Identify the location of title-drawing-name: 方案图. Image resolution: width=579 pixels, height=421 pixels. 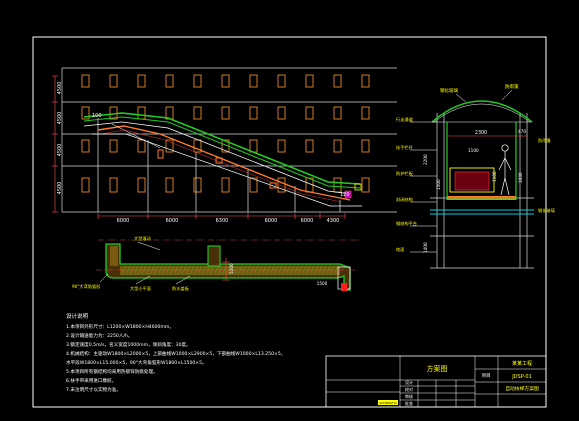
(437, 368).